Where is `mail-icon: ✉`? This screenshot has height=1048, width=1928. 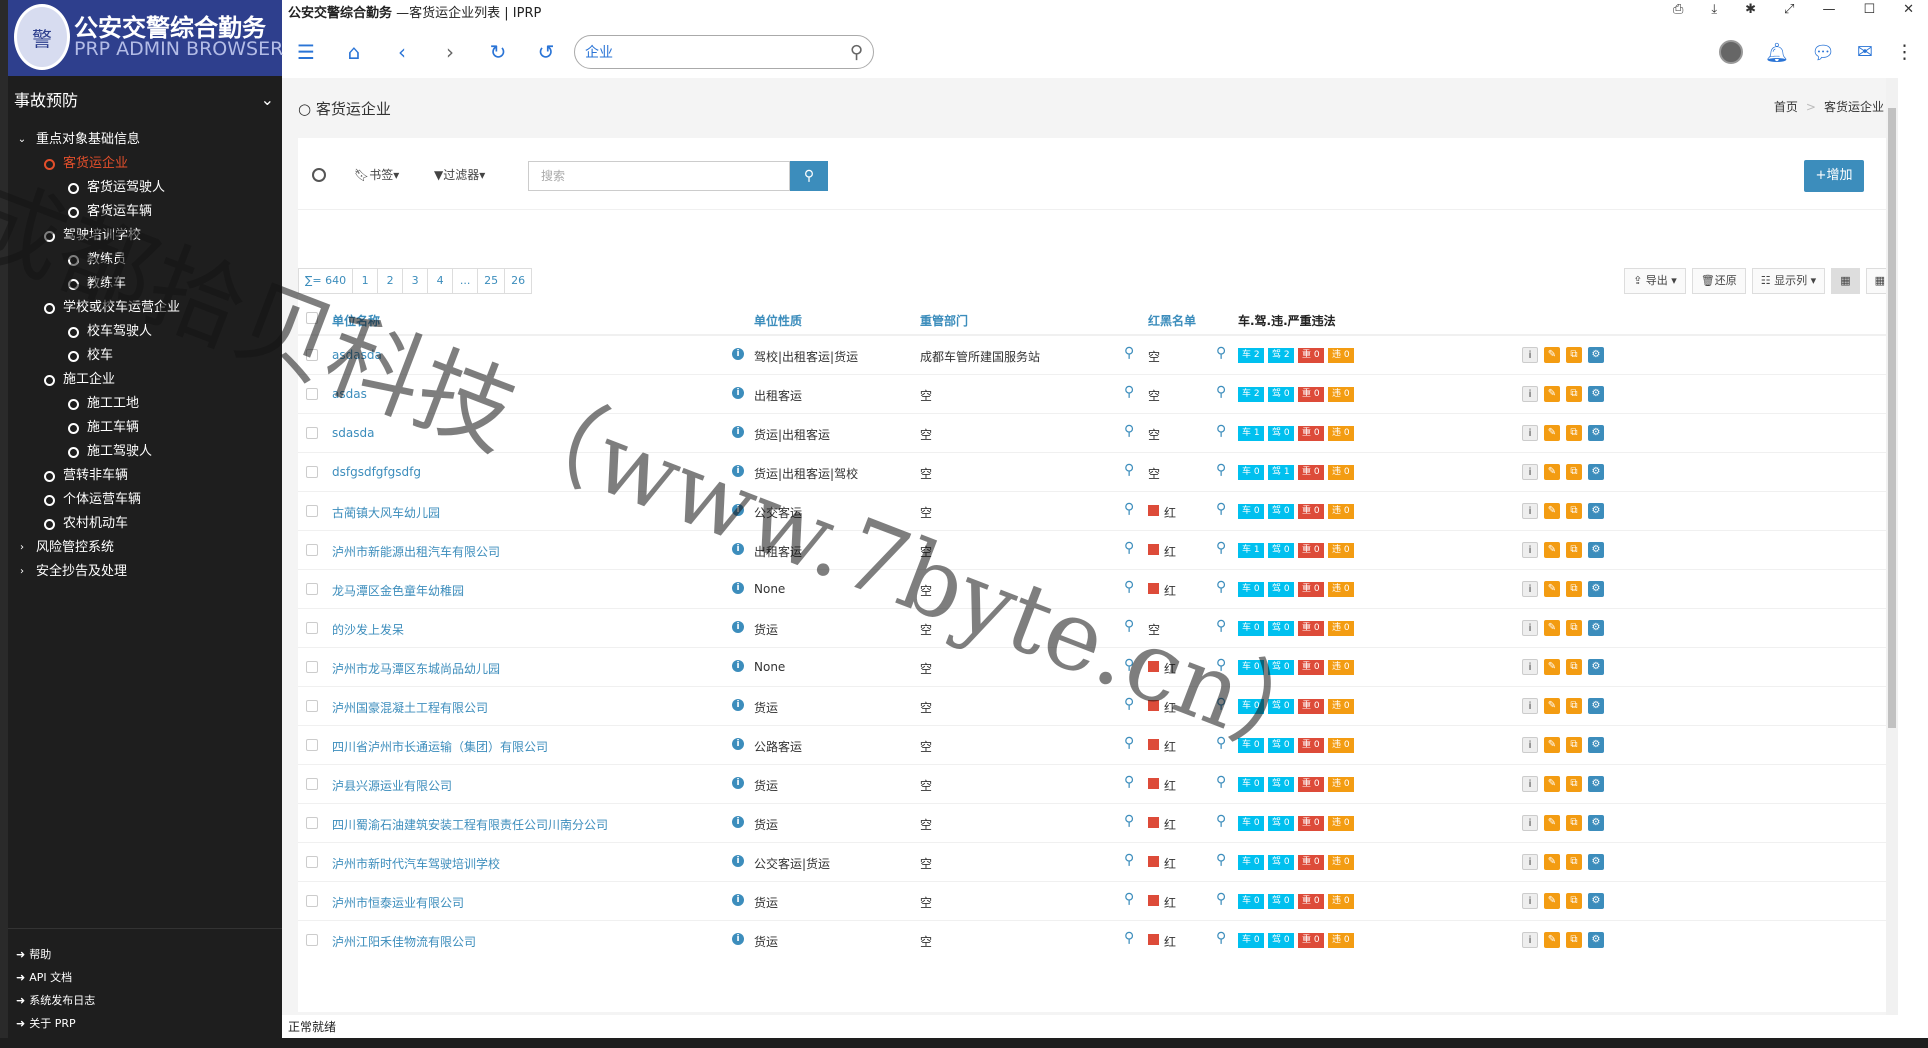
mail-icon: ✉ is located at coordinates (1865, 52).